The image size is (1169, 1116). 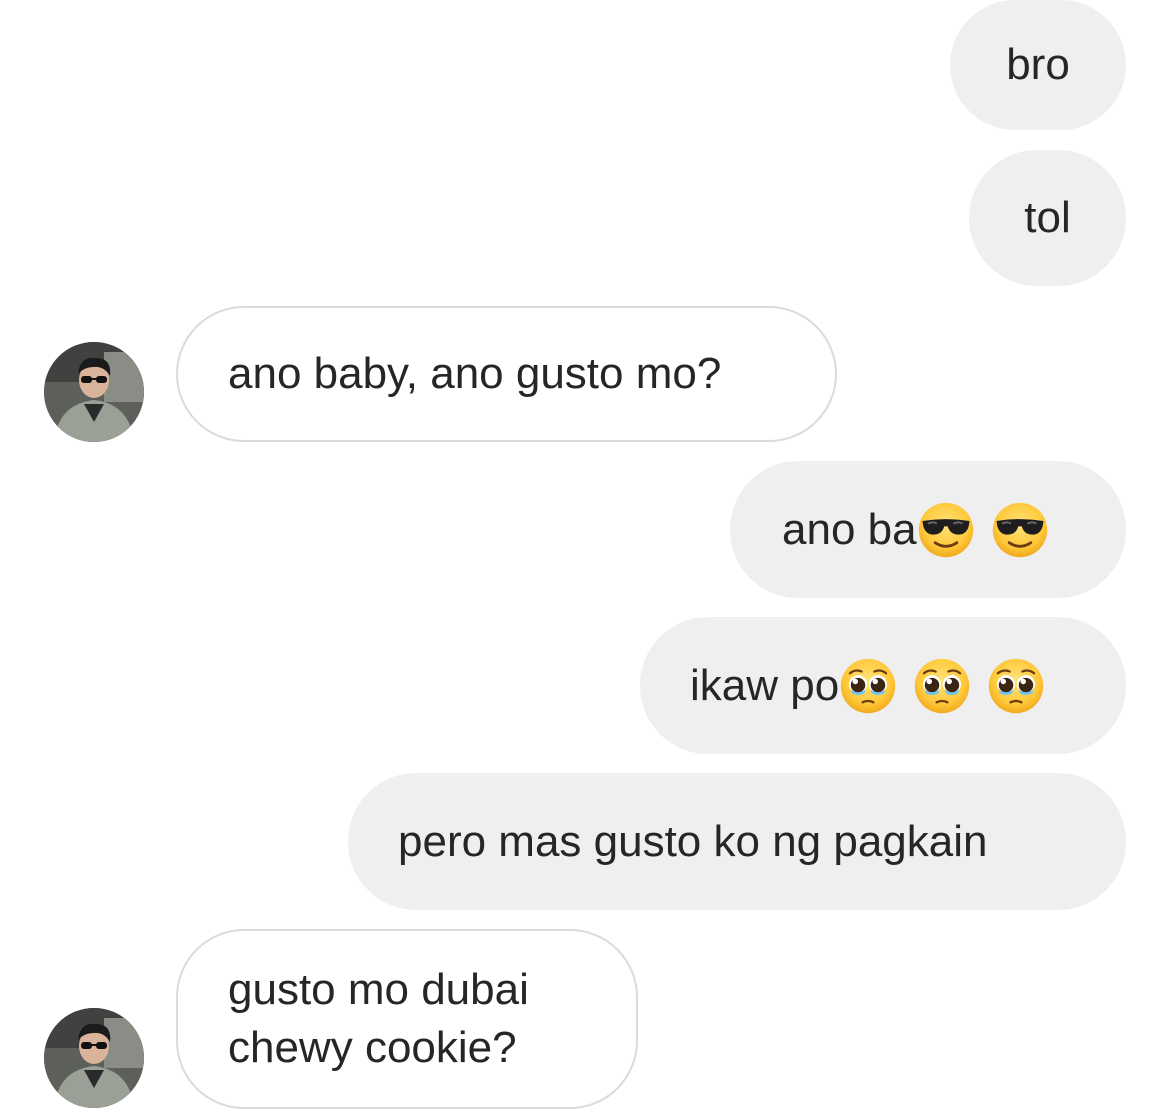 I want to click on message-text: tol, so click(x=1047, y=217).